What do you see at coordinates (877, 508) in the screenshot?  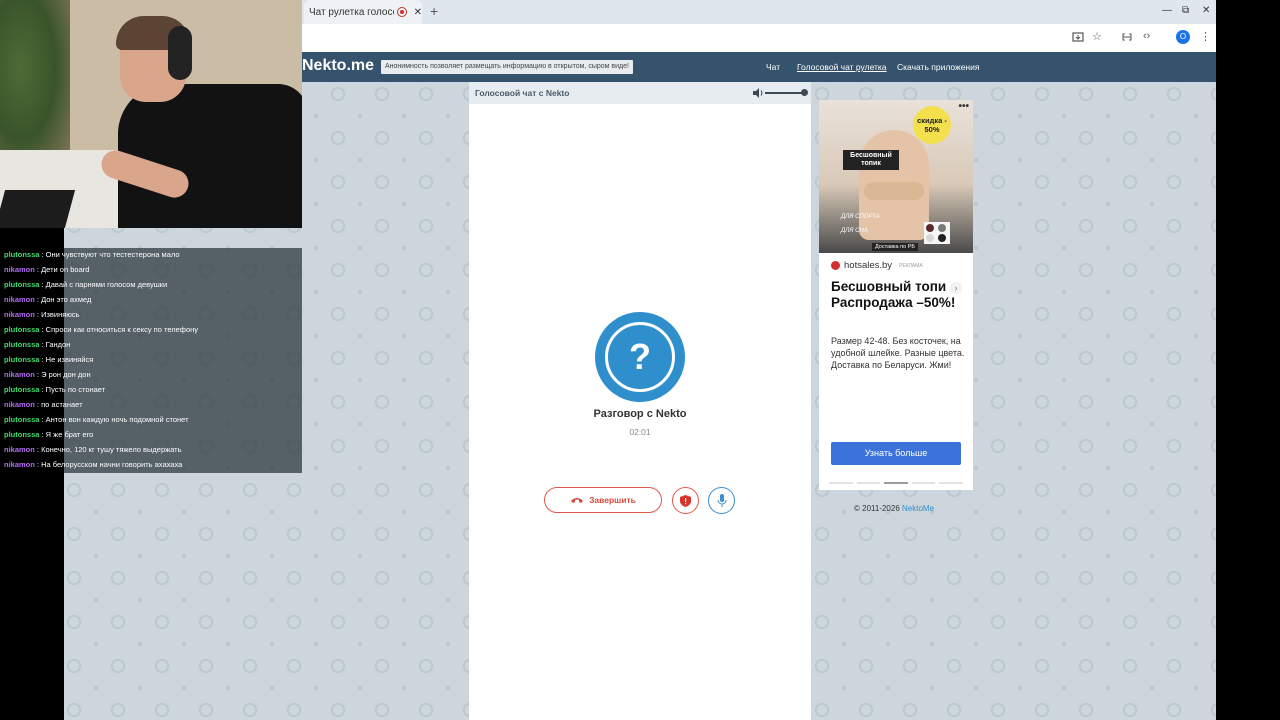 I see `copyright-text: © 2011-2026` at bounding box center [877, 508].